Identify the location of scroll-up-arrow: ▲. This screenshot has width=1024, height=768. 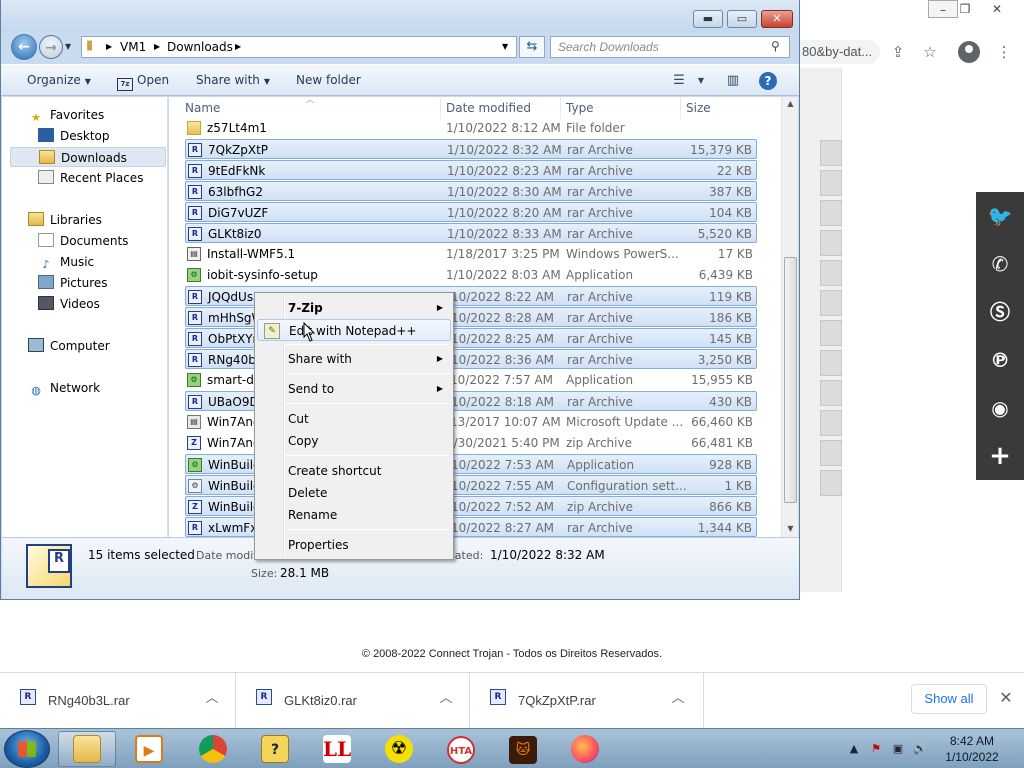
(790, 104).